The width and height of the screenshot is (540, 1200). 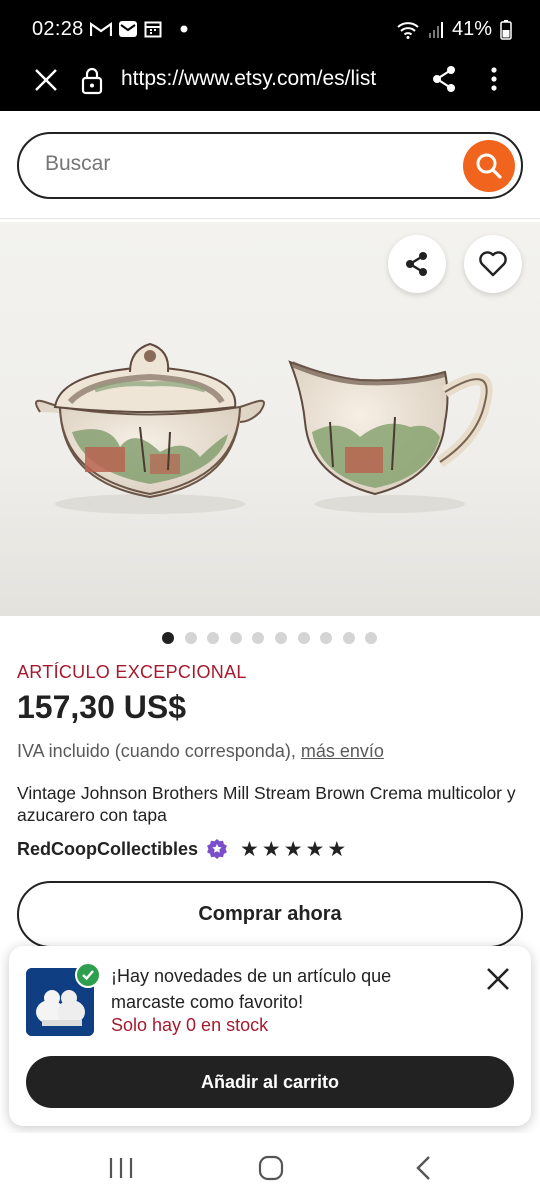 I want to click on battery-icon, so click(x=506, y=29).